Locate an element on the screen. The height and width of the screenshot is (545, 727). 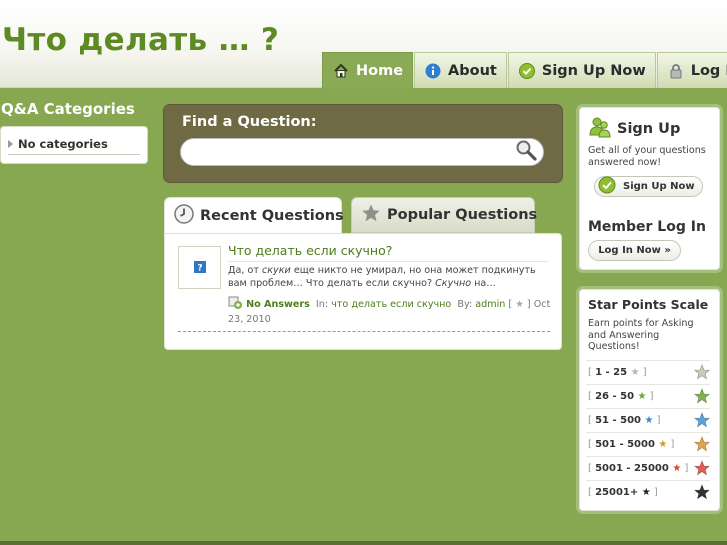
author-link: admin is located at coordinates (490, 304).